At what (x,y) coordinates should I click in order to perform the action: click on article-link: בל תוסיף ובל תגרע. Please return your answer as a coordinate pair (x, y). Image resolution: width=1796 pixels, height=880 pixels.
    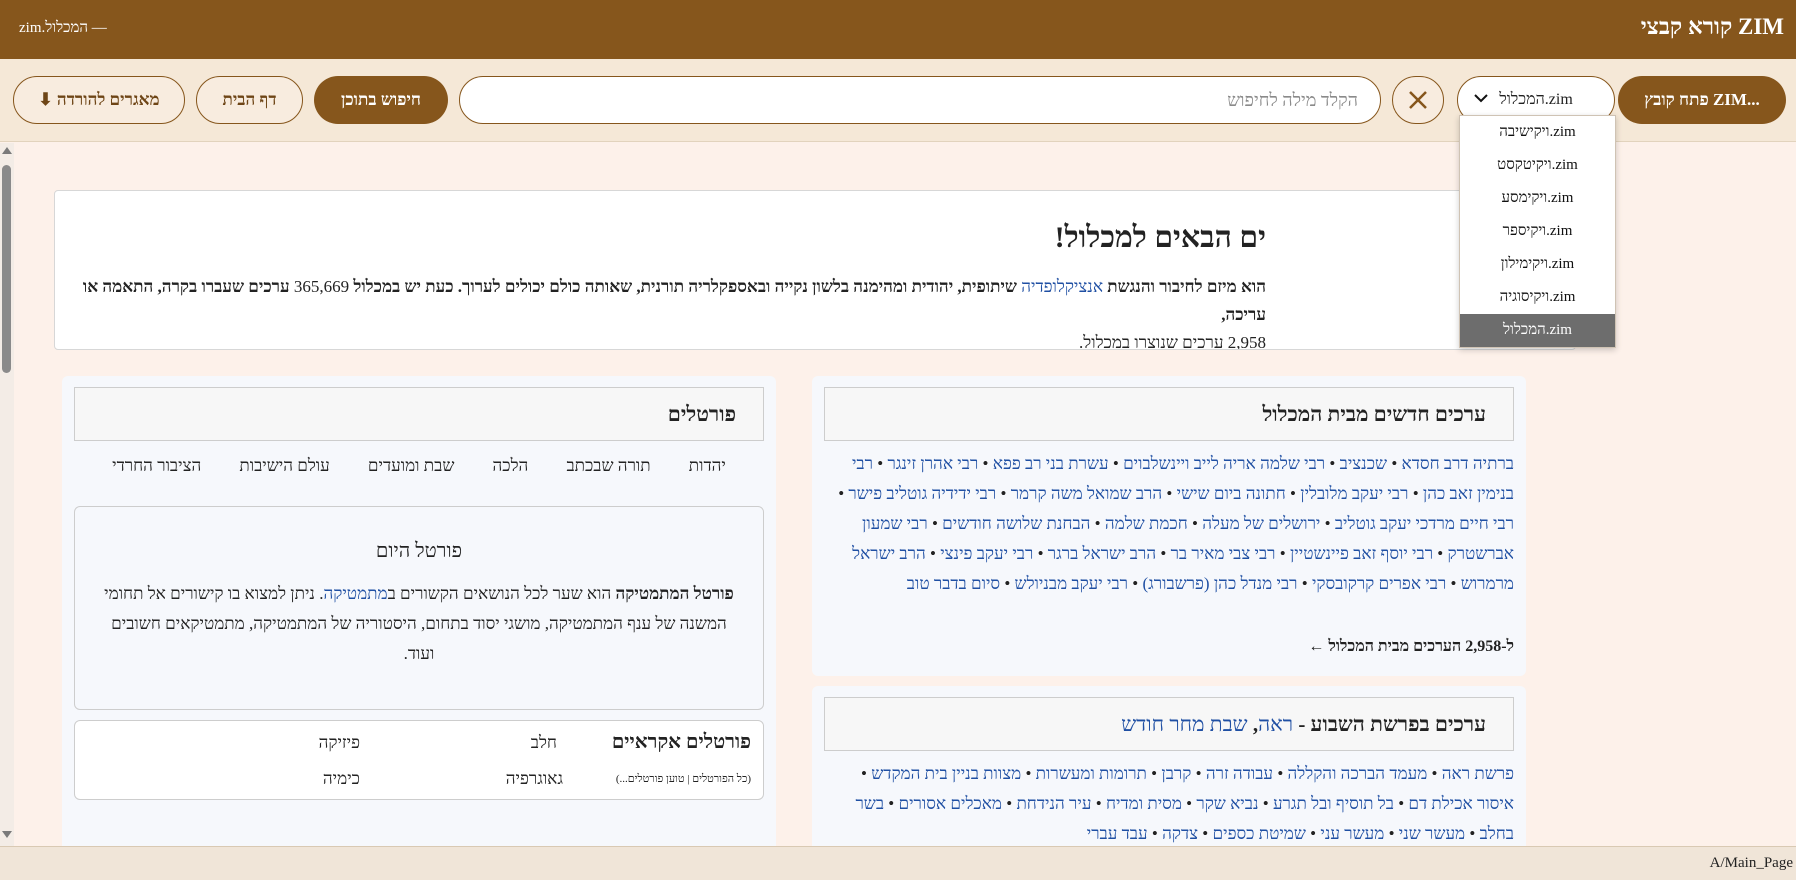
    Looking at the image, I should click on (1333, 803).